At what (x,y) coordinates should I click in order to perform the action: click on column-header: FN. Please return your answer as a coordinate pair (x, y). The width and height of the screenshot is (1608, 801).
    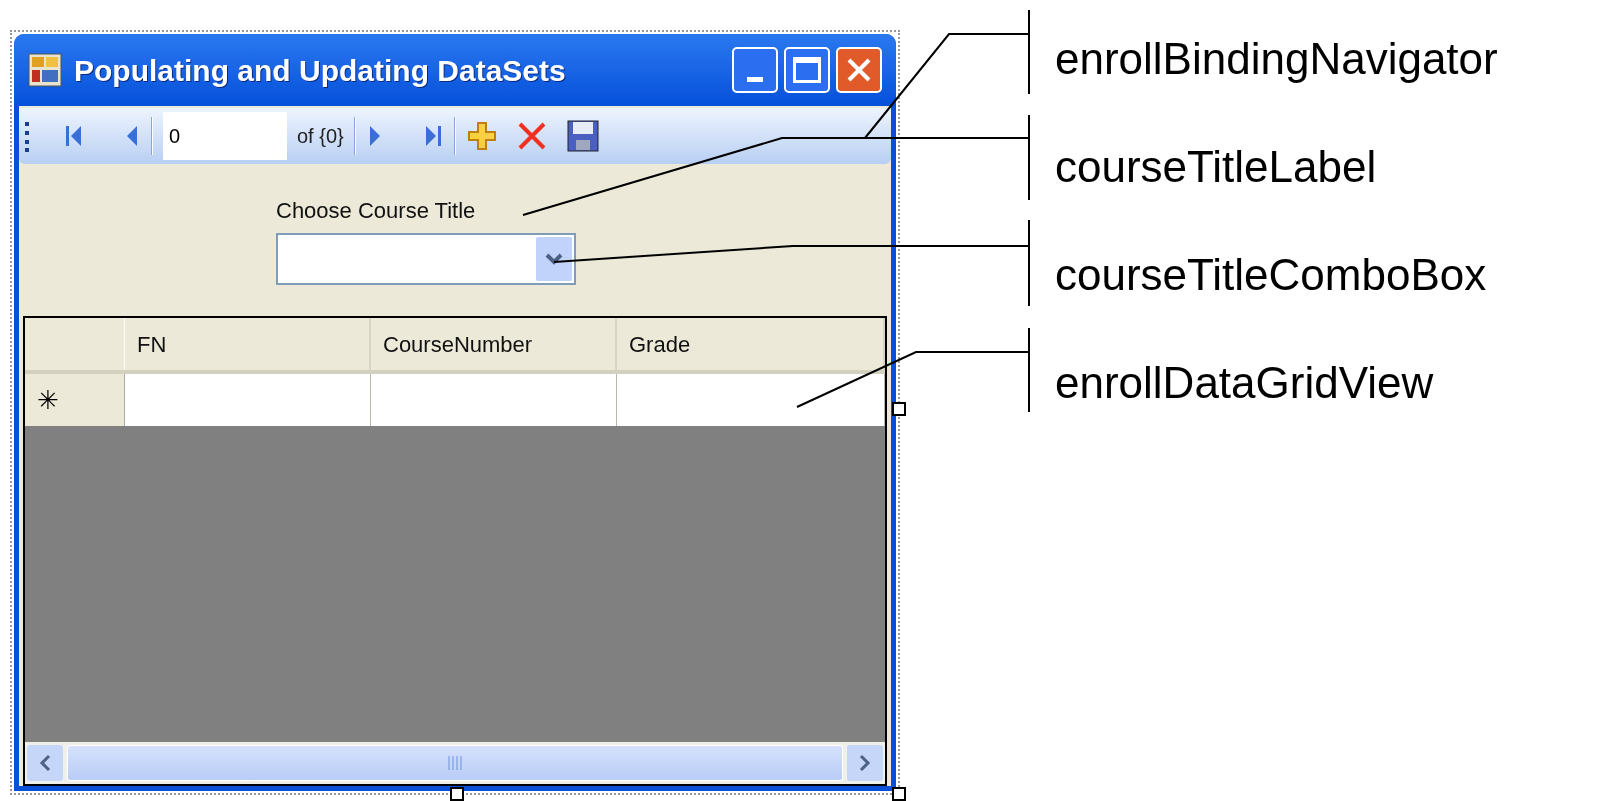
    Looking at the image, I should click on (152, 344).